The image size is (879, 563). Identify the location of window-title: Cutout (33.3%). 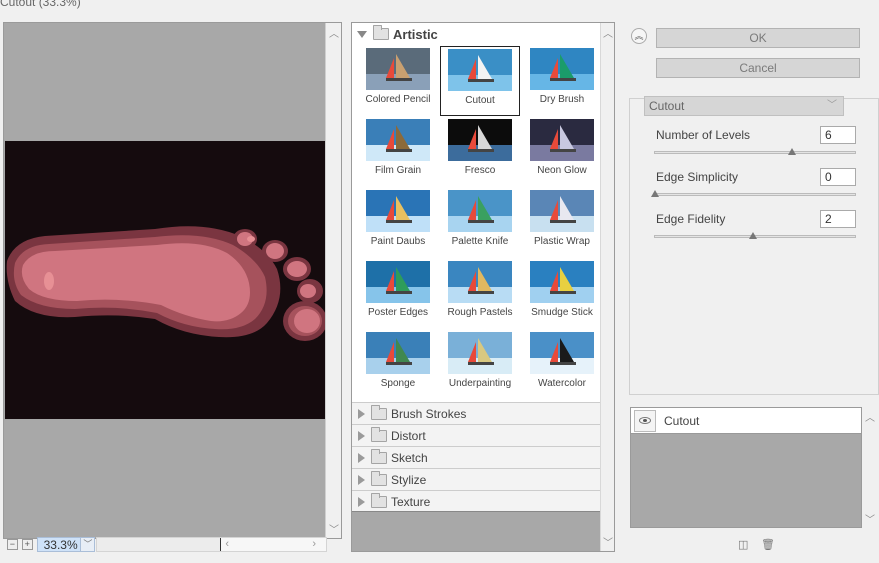
(40, 4).